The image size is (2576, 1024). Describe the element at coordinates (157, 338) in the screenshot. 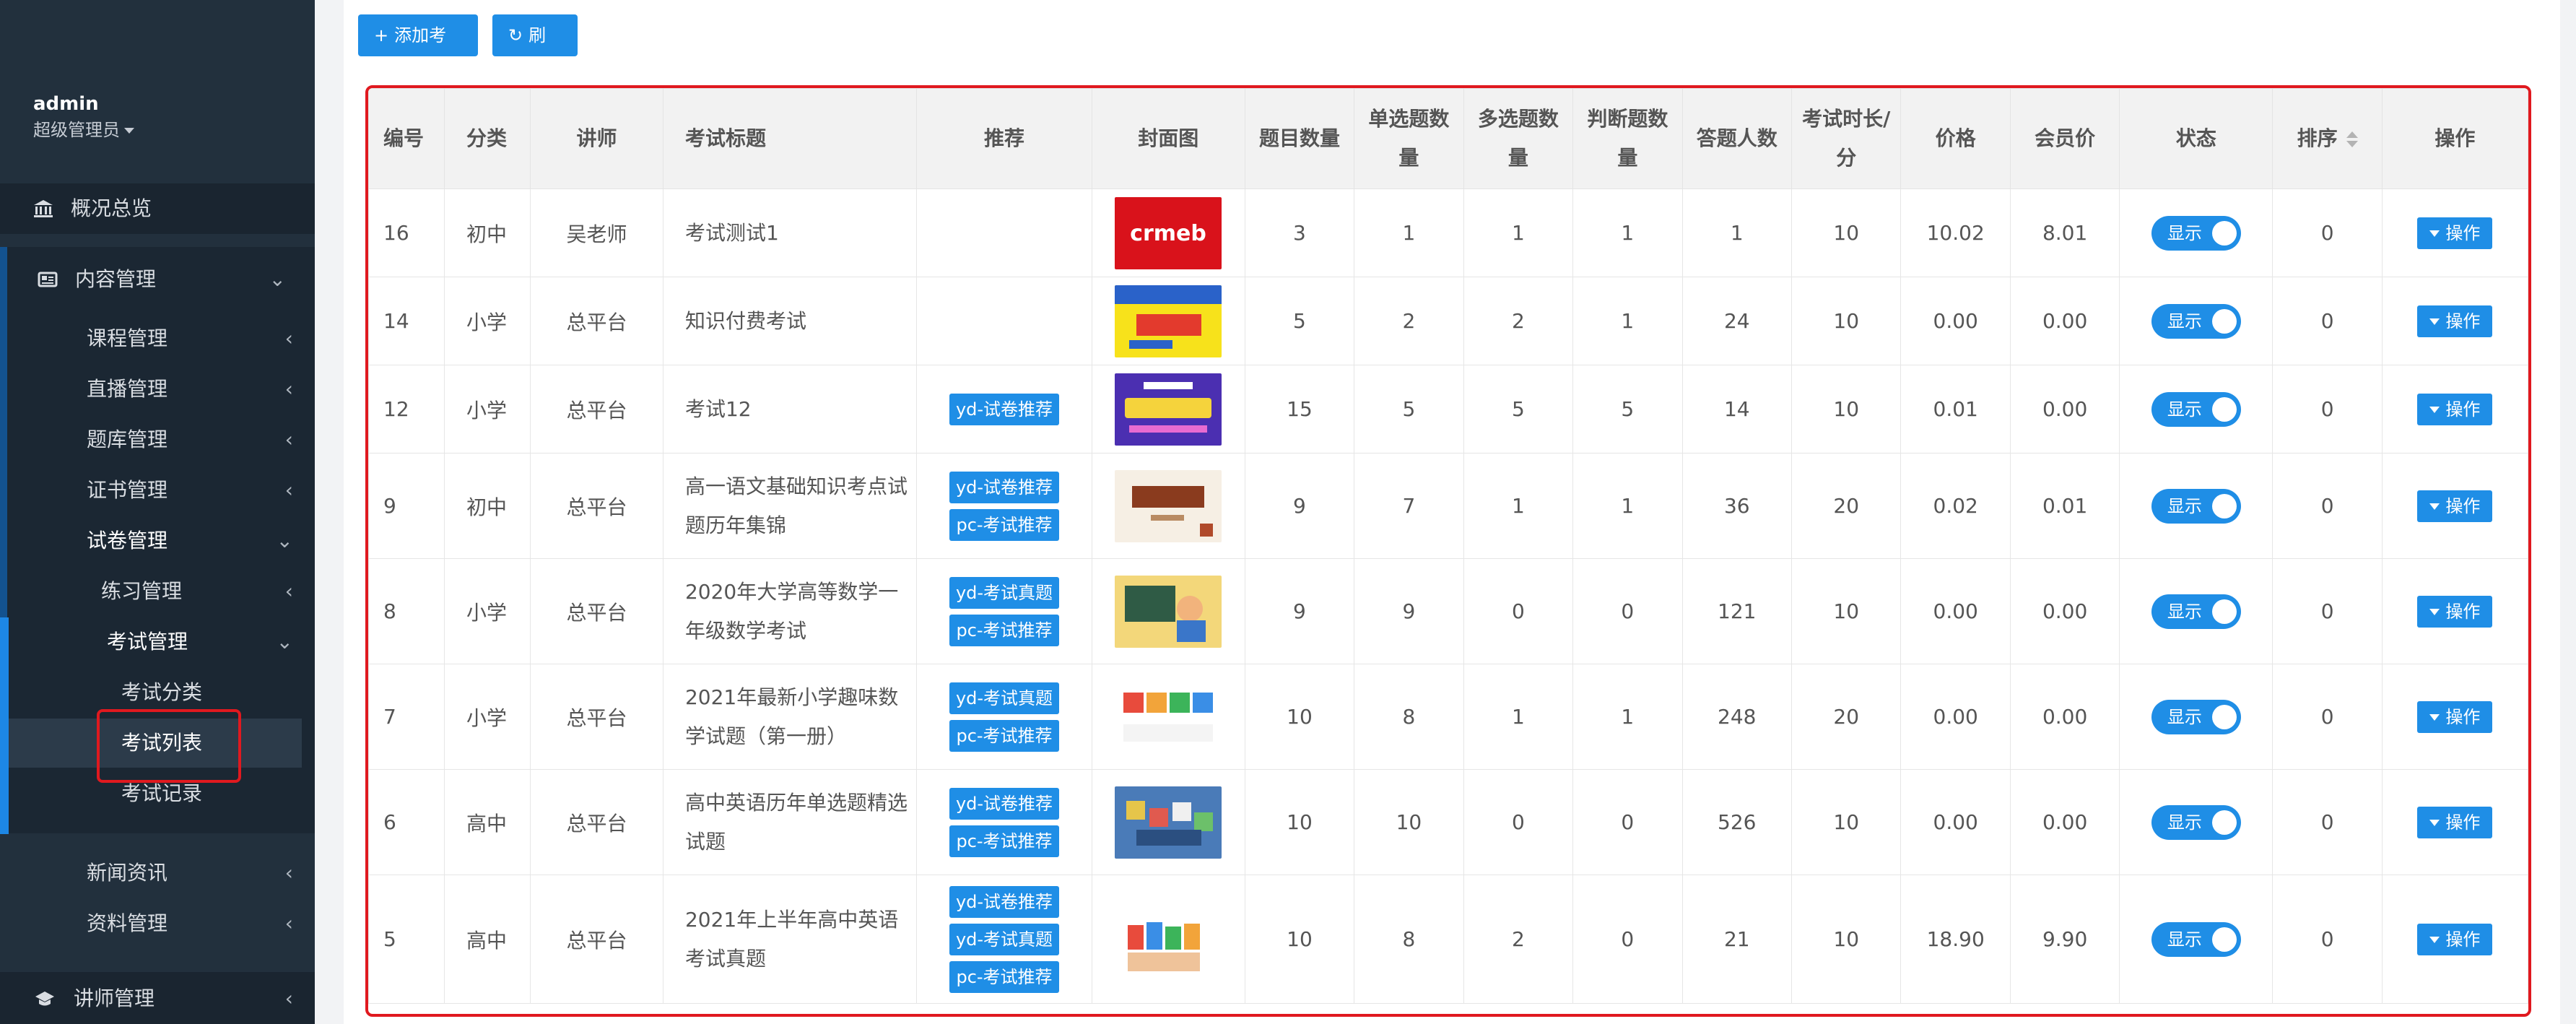

I see `sidebar-item-course: 课程管理 ‹` at that location.